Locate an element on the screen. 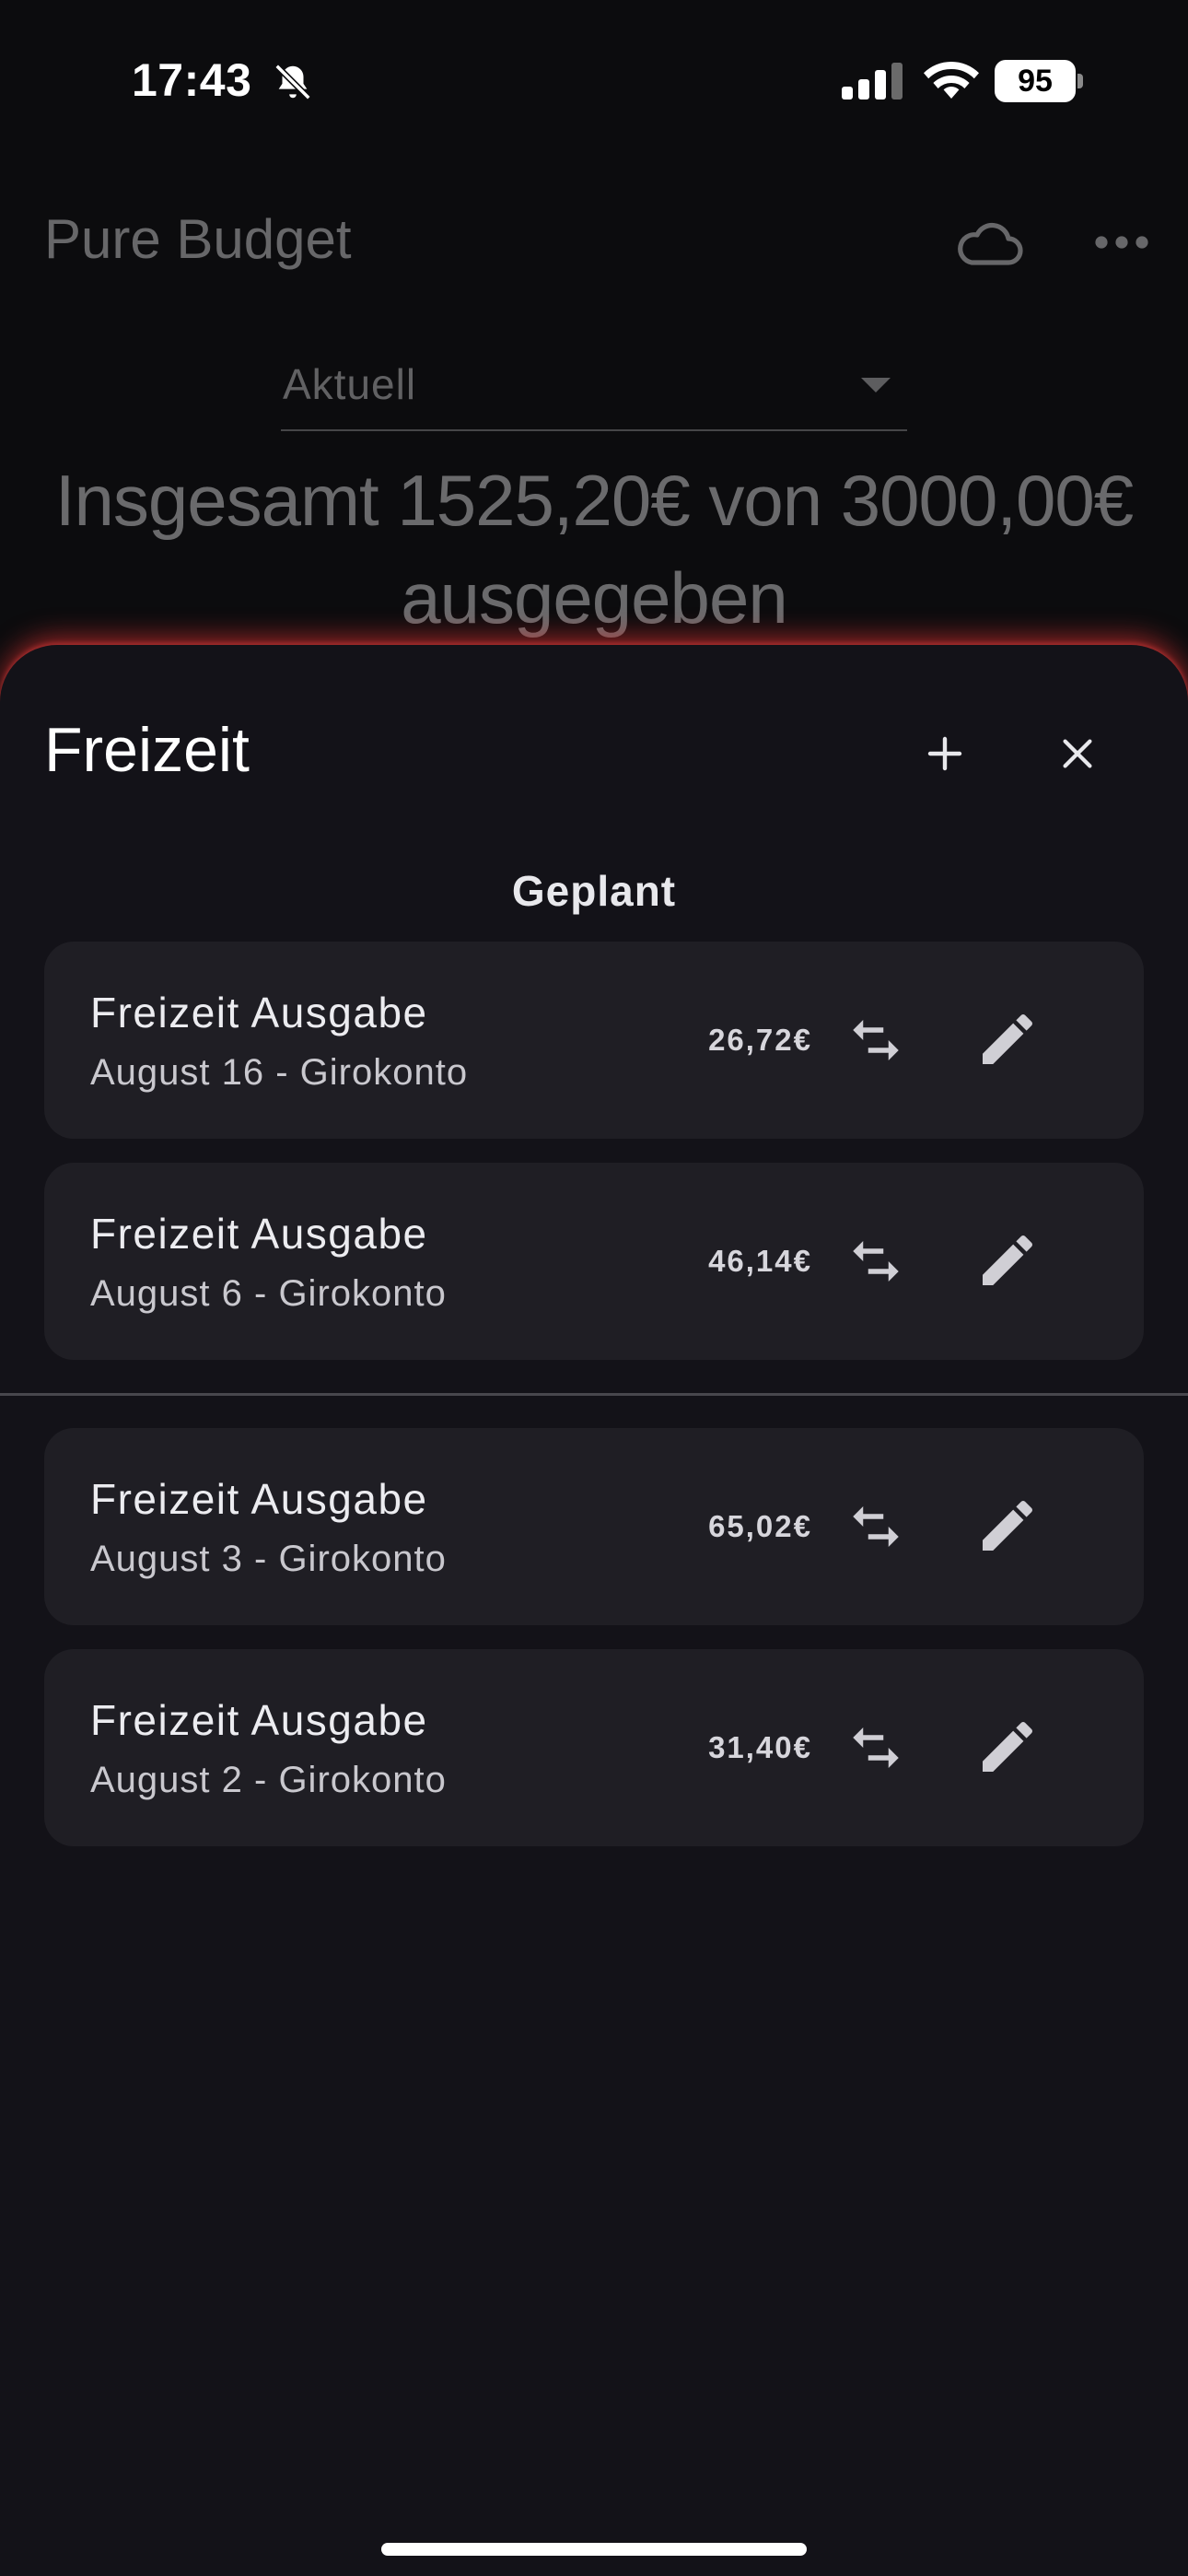 This screenshot has height=2576, width=1188. summary-line-1: Insgesamt 1525,20€ von 3000,00€ is located at coordinates (594, 500).